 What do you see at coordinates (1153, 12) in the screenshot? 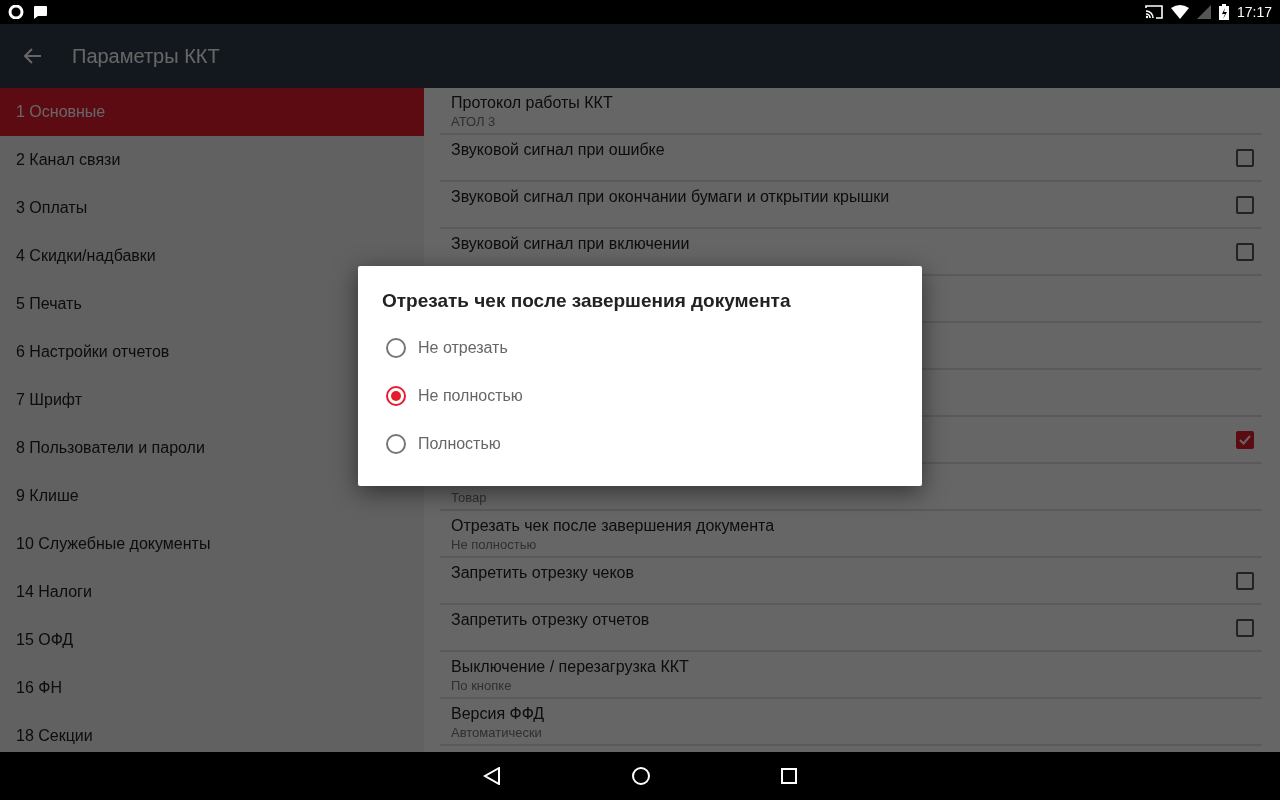
I see `cast-icon` at bounding box center [1153, 12].